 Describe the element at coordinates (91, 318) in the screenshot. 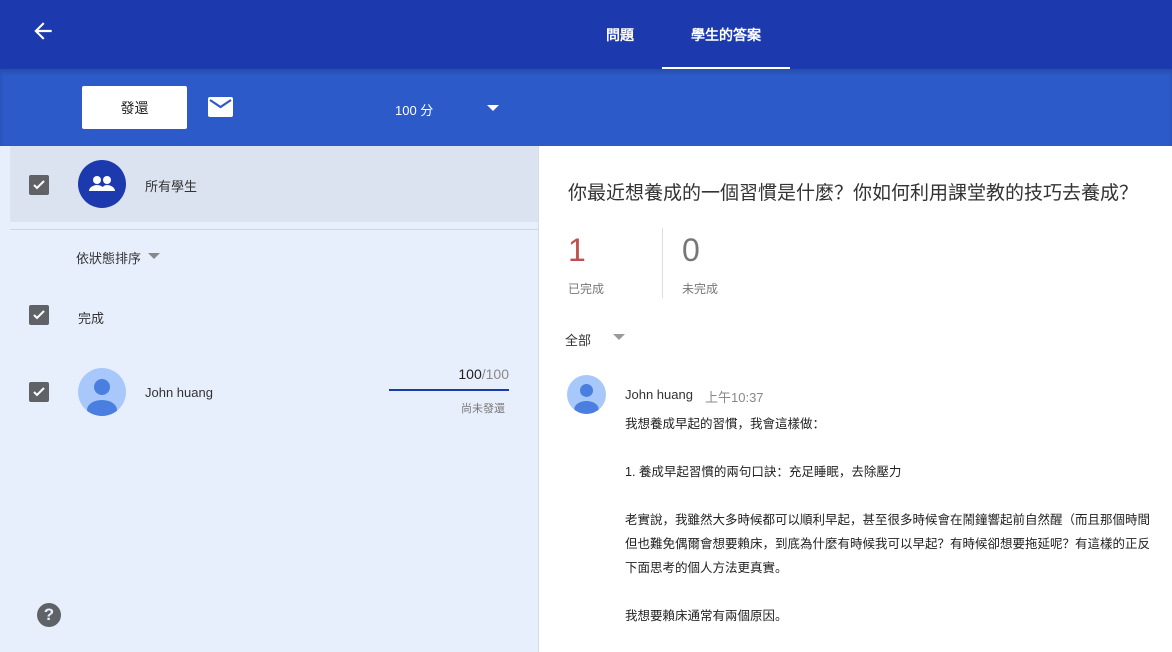

I see `done-group-label: 完成` at that location.